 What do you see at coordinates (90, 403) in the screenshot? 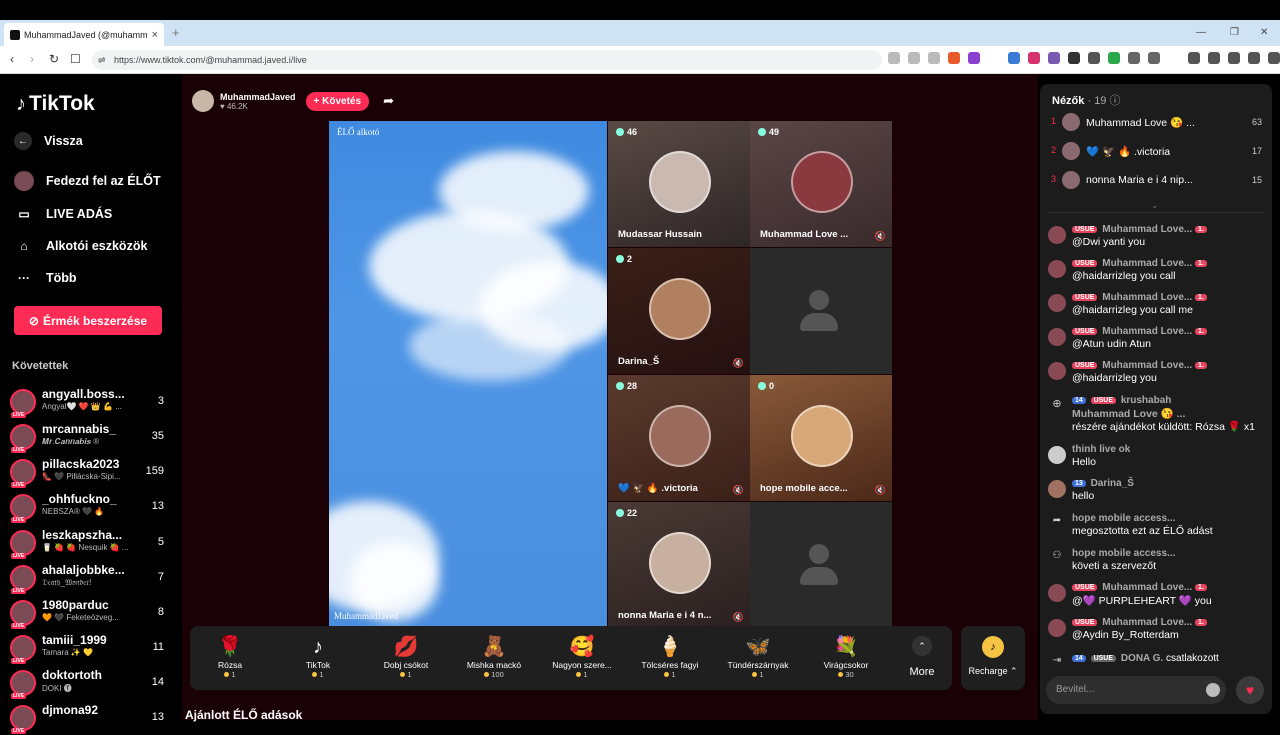
I see `followed-account: angyall.boss...Angyal🤍 ❤️ 👑 💪 ...3` at bounding box center [90, 403].